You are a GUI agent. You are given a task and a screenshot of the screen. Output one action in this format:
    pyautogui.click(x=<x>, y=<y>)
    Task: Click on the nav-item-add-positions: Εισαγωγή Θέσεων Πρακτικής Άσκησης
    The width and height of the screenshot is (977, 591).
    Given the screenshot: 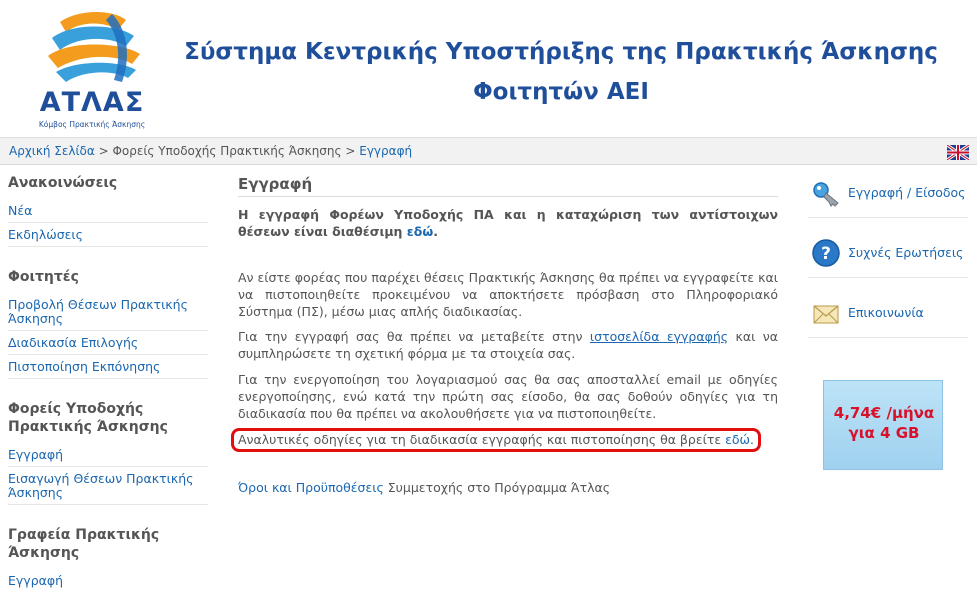 What is the action you would take?
    pyautogui.click(x=108, y=486)
    